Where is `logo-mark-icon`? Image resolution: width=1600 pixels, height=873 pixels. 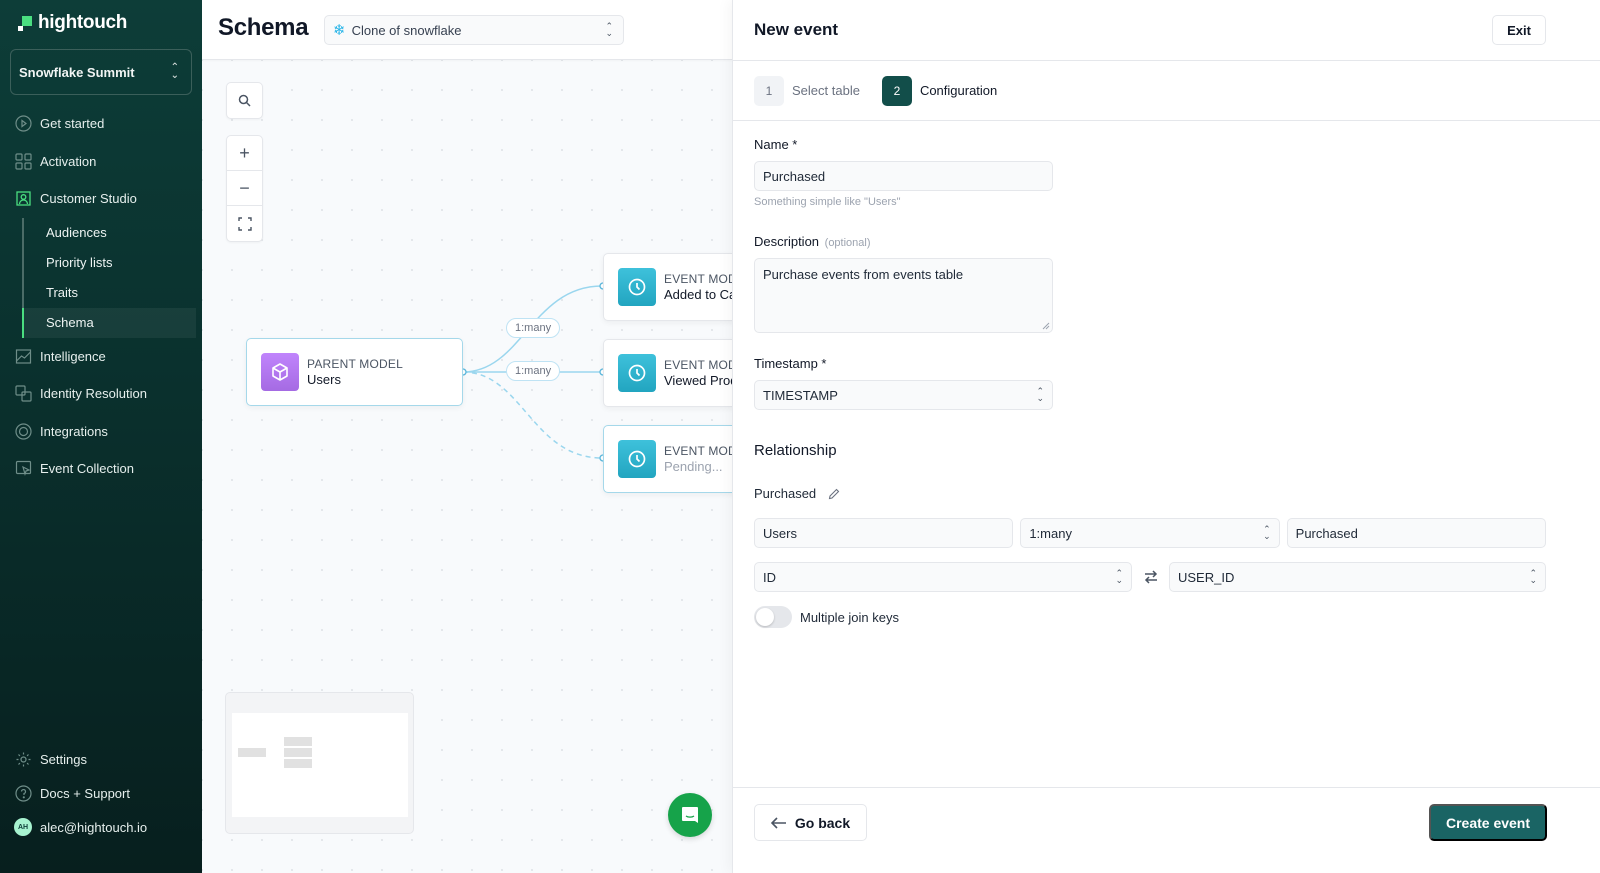 logo-mark-icon is located at coordinates (25, 23).